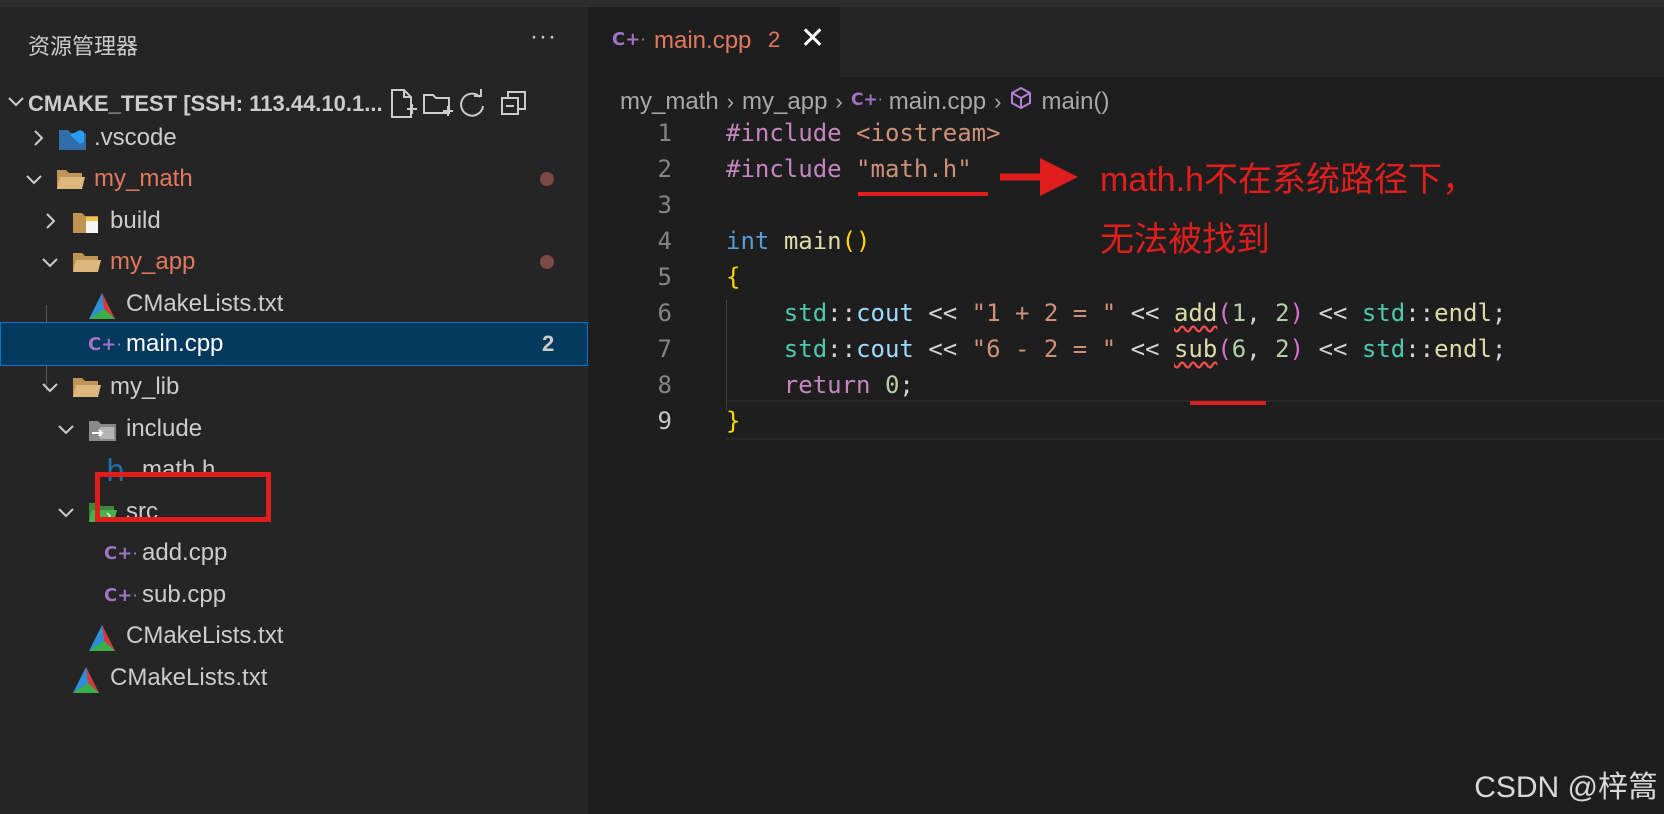 The image size is (1664, 814). I want to click on tab-label: main.cpp, so click(703, 40).